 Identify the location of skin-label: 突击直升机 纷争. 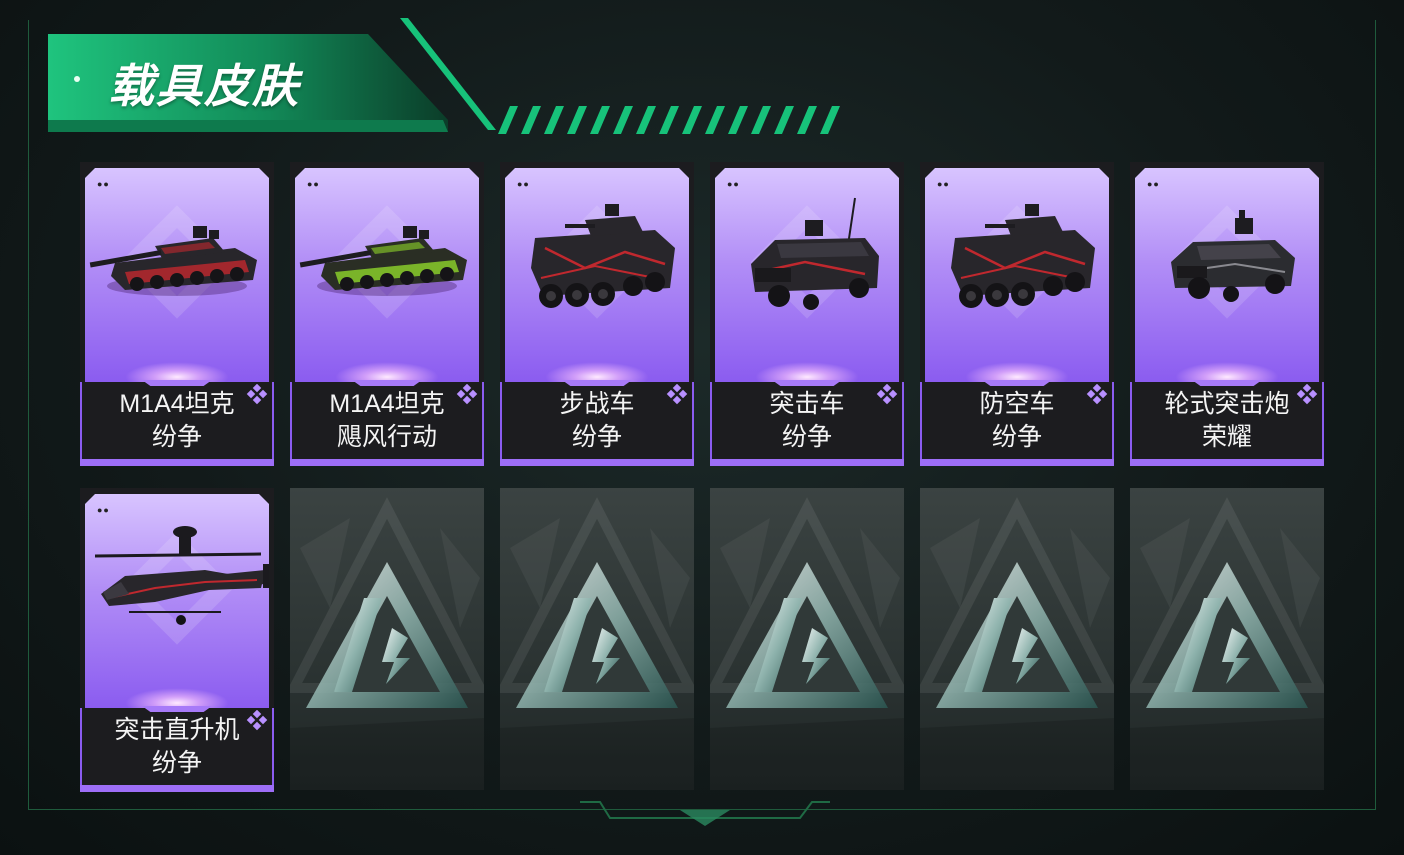
(177, 747).